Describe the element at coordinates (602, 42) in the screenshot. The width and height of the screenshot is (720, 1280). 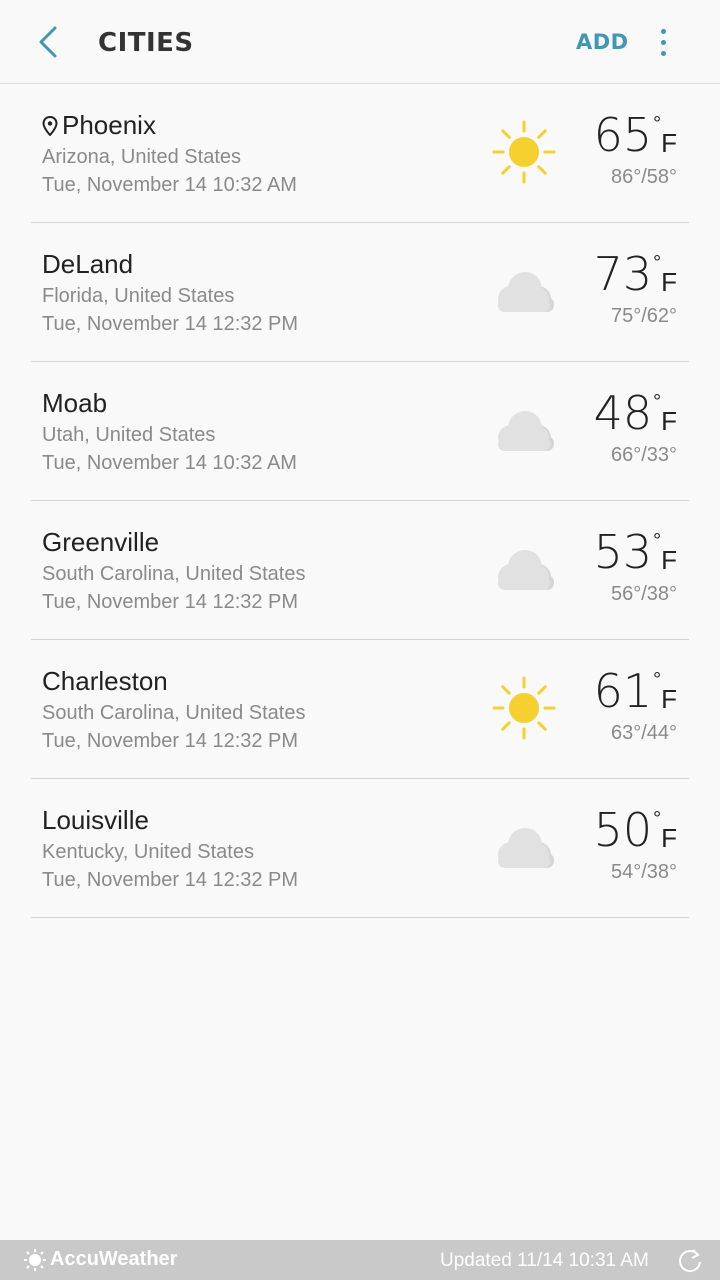
I see `add-city-button: ADD` at that location.